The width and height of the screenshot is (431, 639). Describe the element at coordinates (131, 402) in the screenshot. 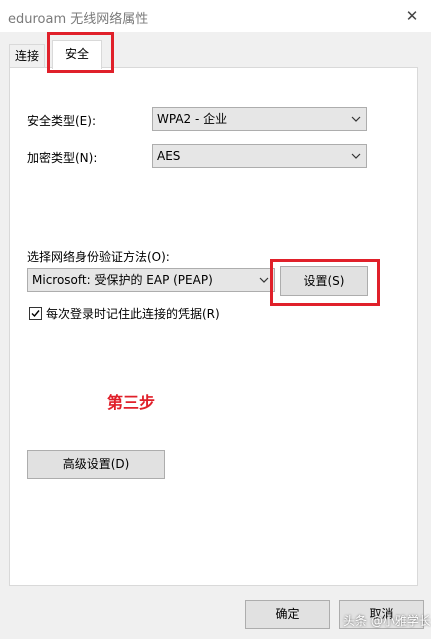

I see `step-annotation: 第三步` at that location.